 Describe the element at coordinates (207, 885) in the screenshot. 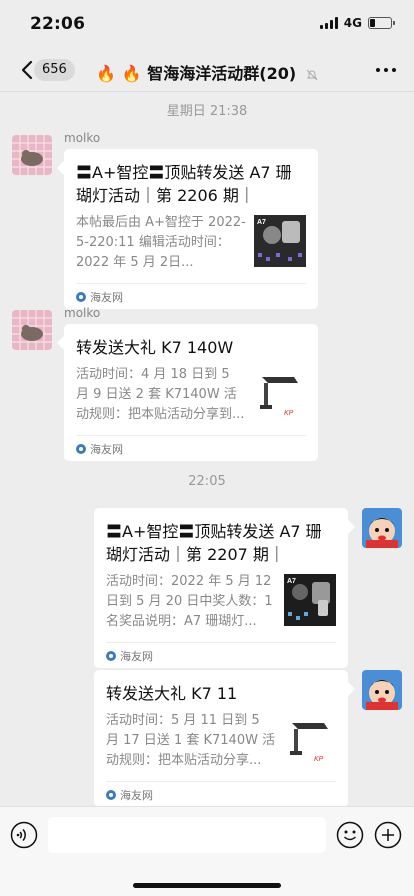

I see `home-indicator` at that location.